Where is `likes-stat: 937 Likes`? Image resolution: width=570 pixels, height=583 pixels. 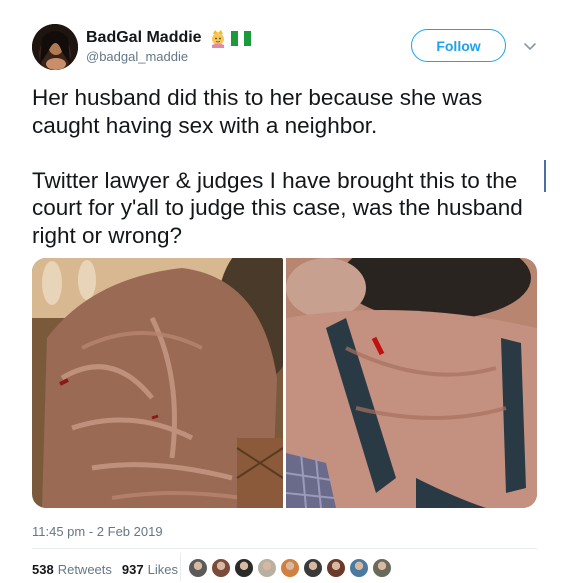
likes-stat: 937 Likes is located at coordinates (150, 569).